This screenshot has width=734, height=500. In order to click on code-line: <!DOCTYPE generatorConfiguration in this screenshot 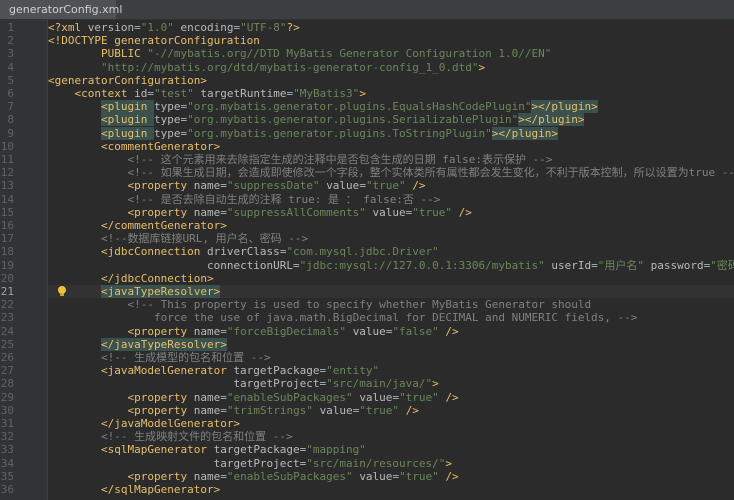, I will do `click(154, 40)`.